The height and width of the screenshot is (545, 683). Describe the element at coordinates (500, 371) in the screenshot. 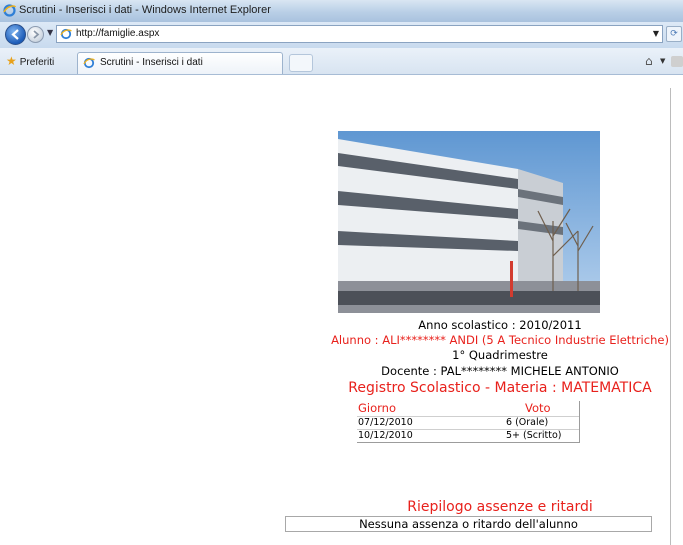

I see `teacher-info: Docente : PAL******** MICHELE ANTONIO` at that location.